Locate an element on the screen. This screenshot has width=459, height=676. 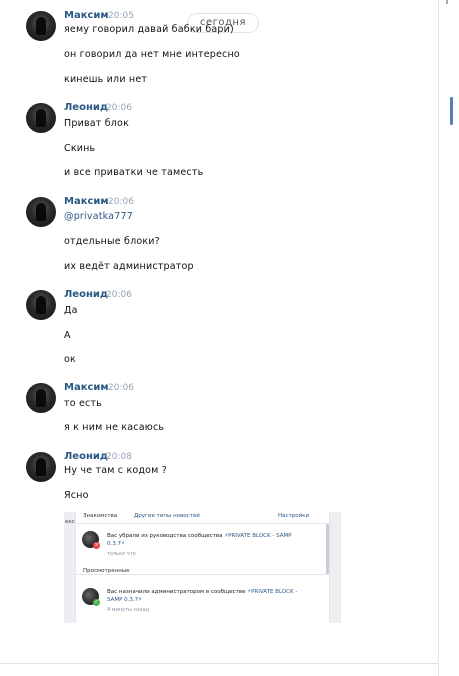
message-text: он говорил да нет мне интересно is located at coordinates (152, 54).